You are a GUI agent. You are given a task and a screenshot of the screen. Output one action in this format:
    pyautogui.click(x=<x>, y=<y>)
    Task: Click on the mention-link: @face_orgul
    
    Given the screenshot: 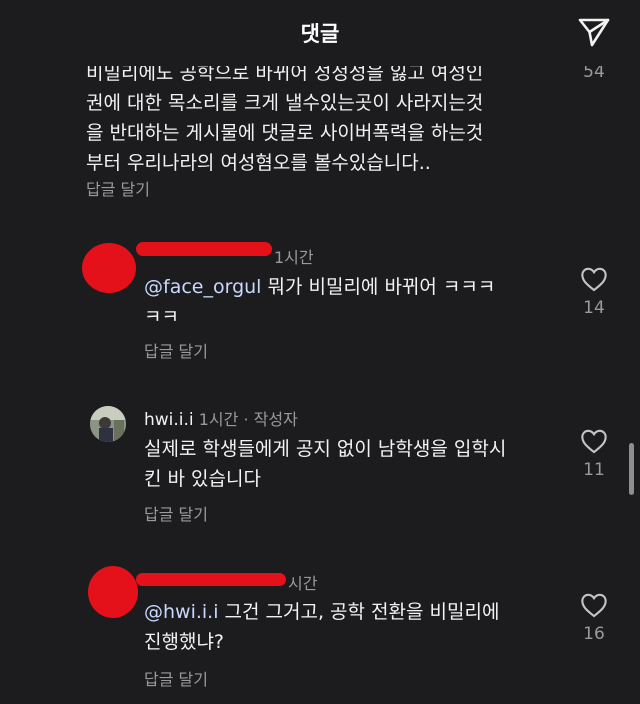 What is the action you would take?
    pyautogui.click(x=202, y=287)
    